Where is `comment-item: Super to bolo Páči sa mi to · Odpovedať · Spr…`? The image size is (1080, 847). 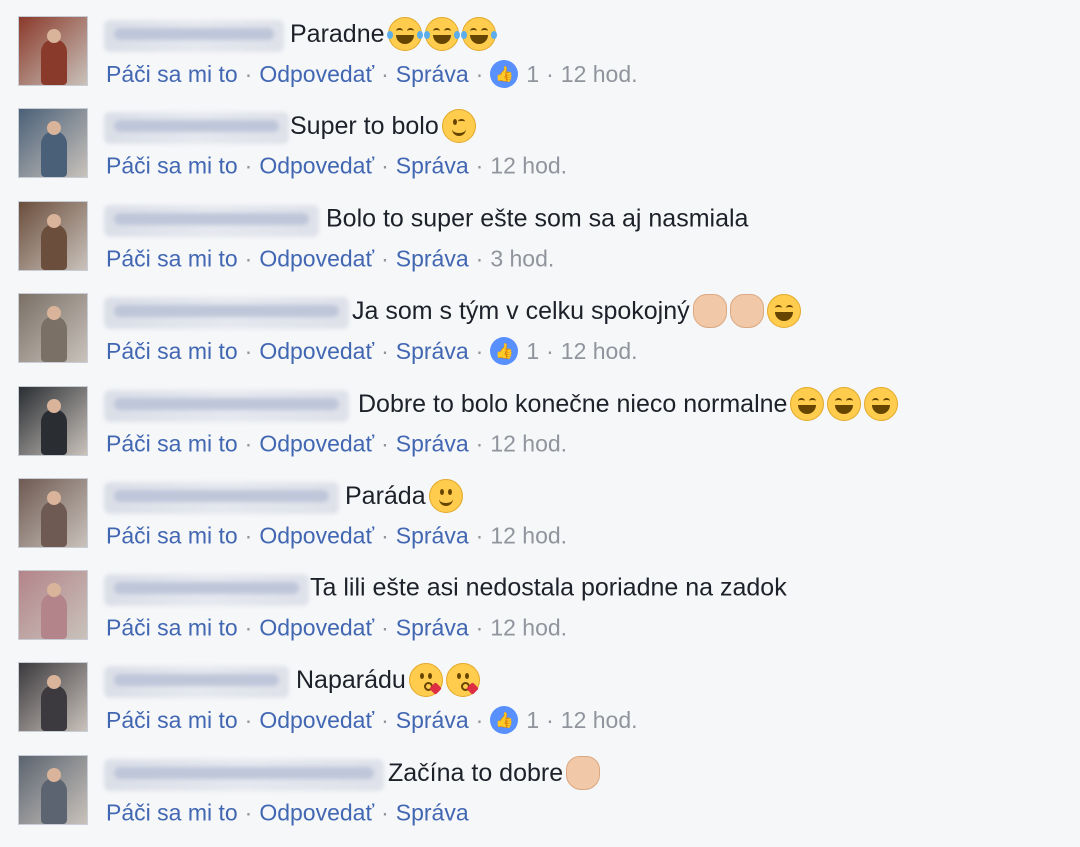 comment-item: Super to bolo Páči sa mi to · Odpovedať · Spr… is located at coordinates (540, 154).